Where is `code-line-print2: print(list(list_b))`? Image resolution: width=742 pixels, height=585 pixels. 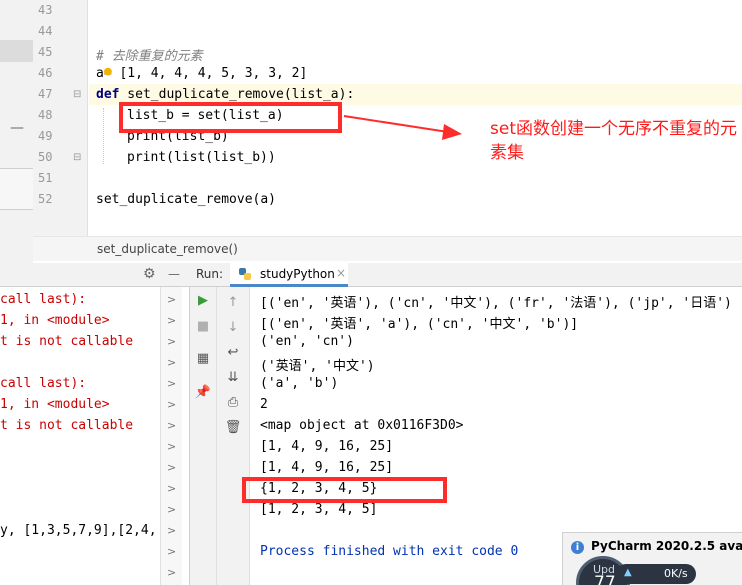
code-line-print2: print(list(list_b)) is located at coordinates (201, 157).